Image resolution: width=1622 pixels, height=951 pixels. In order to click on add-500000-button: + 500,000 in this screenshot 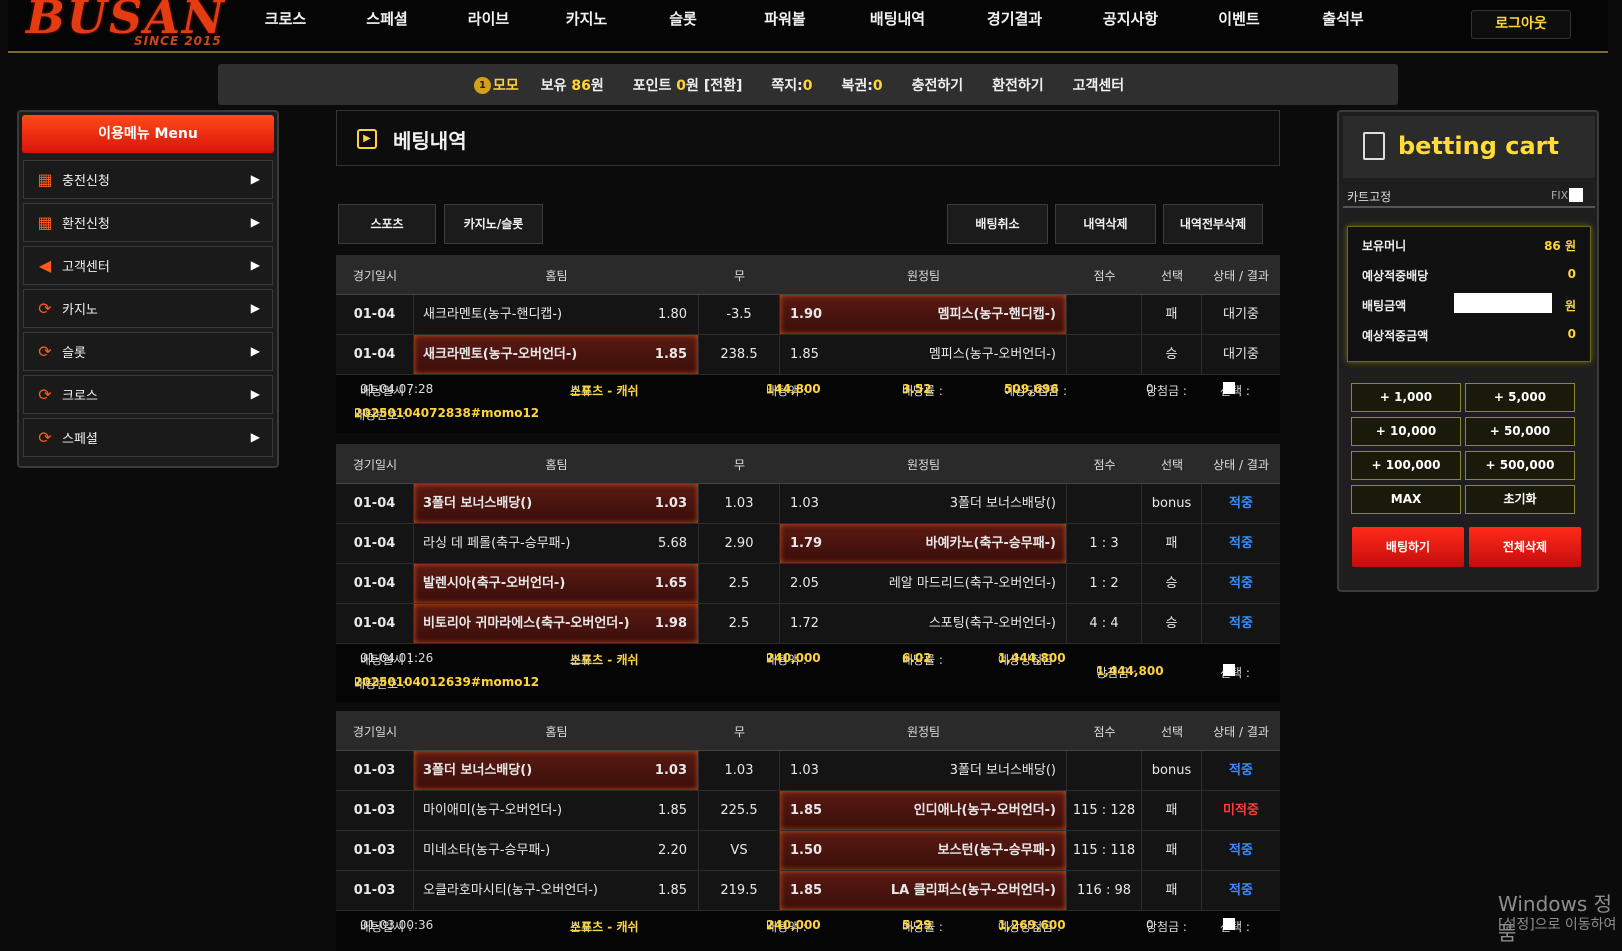, I will do `click(1520, 465)`.